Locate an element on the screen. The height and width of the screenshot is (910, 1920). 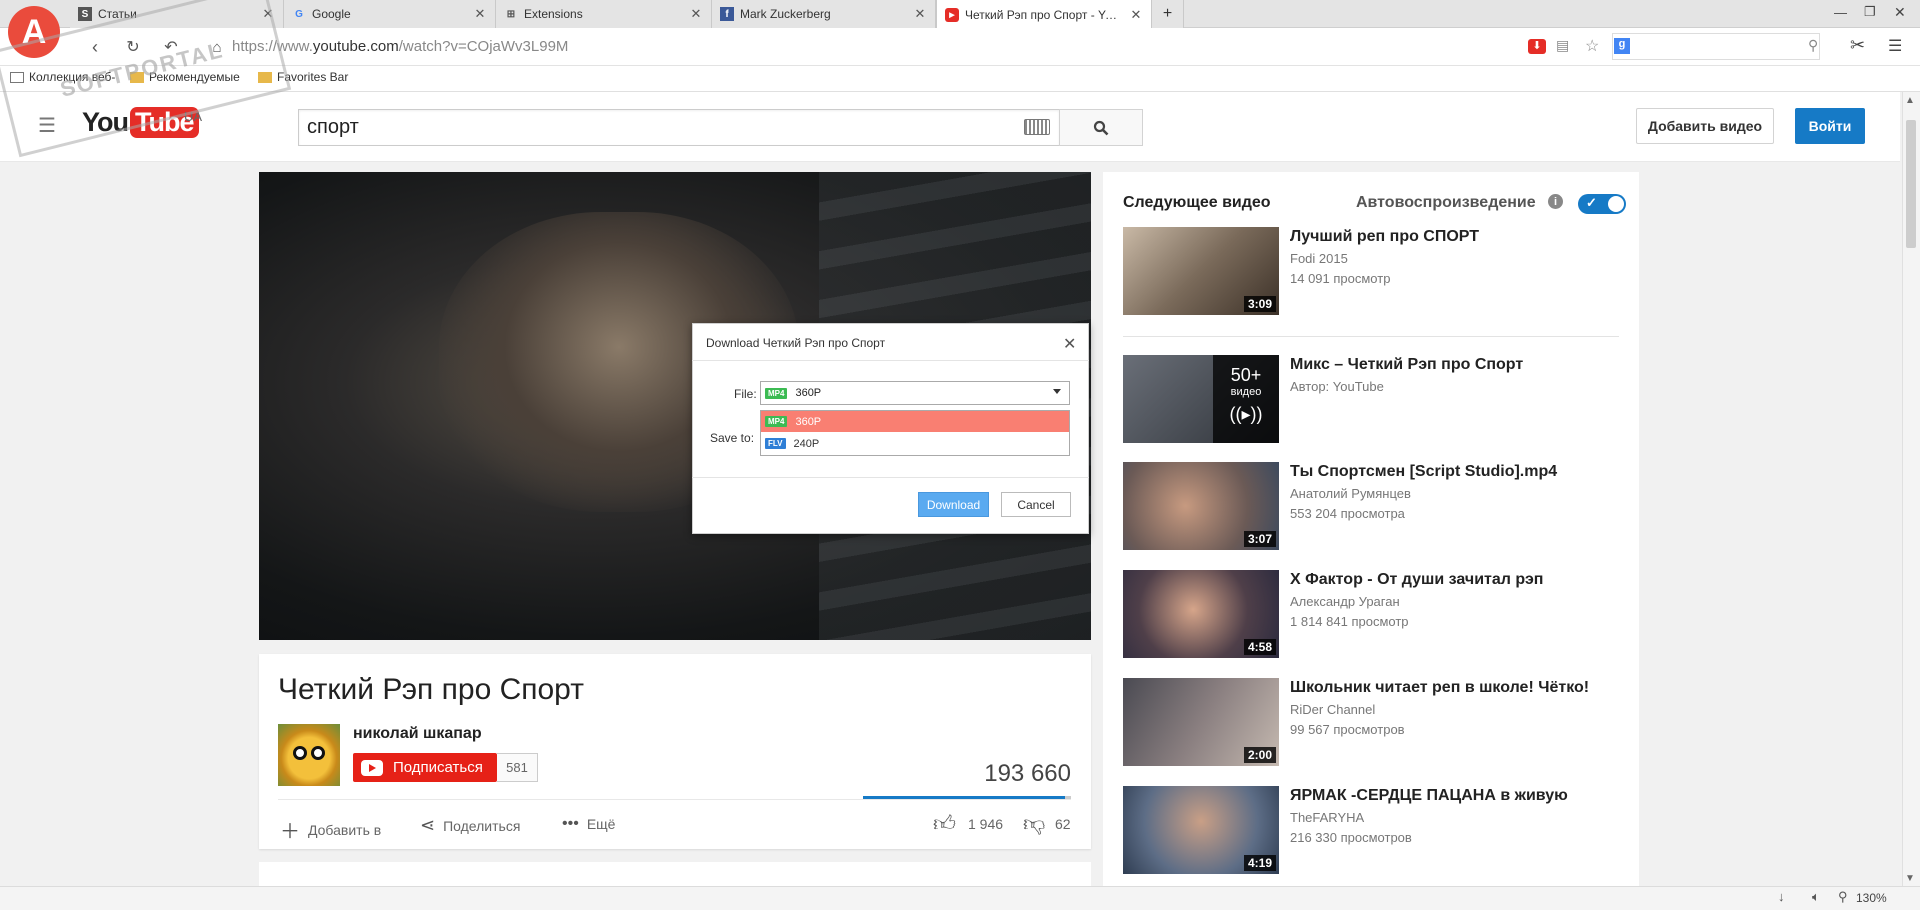
scroll-down-icon: ▼ is located at coordinates (1910, 878).